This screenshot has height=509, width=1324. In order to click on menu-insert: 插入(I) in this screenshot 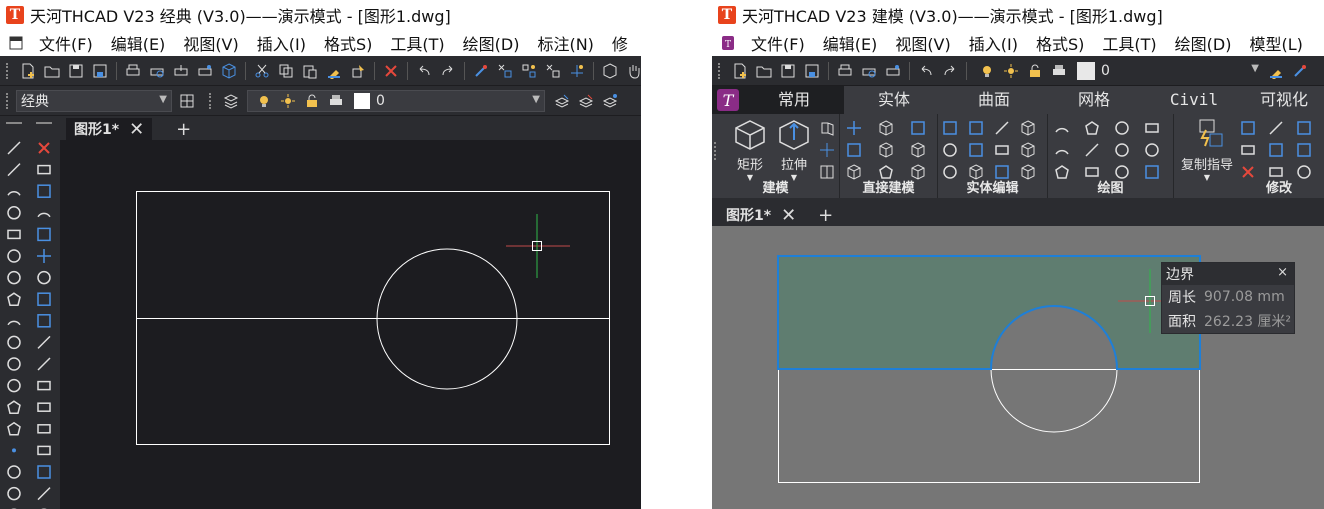, I will do `click(993, 43)`.